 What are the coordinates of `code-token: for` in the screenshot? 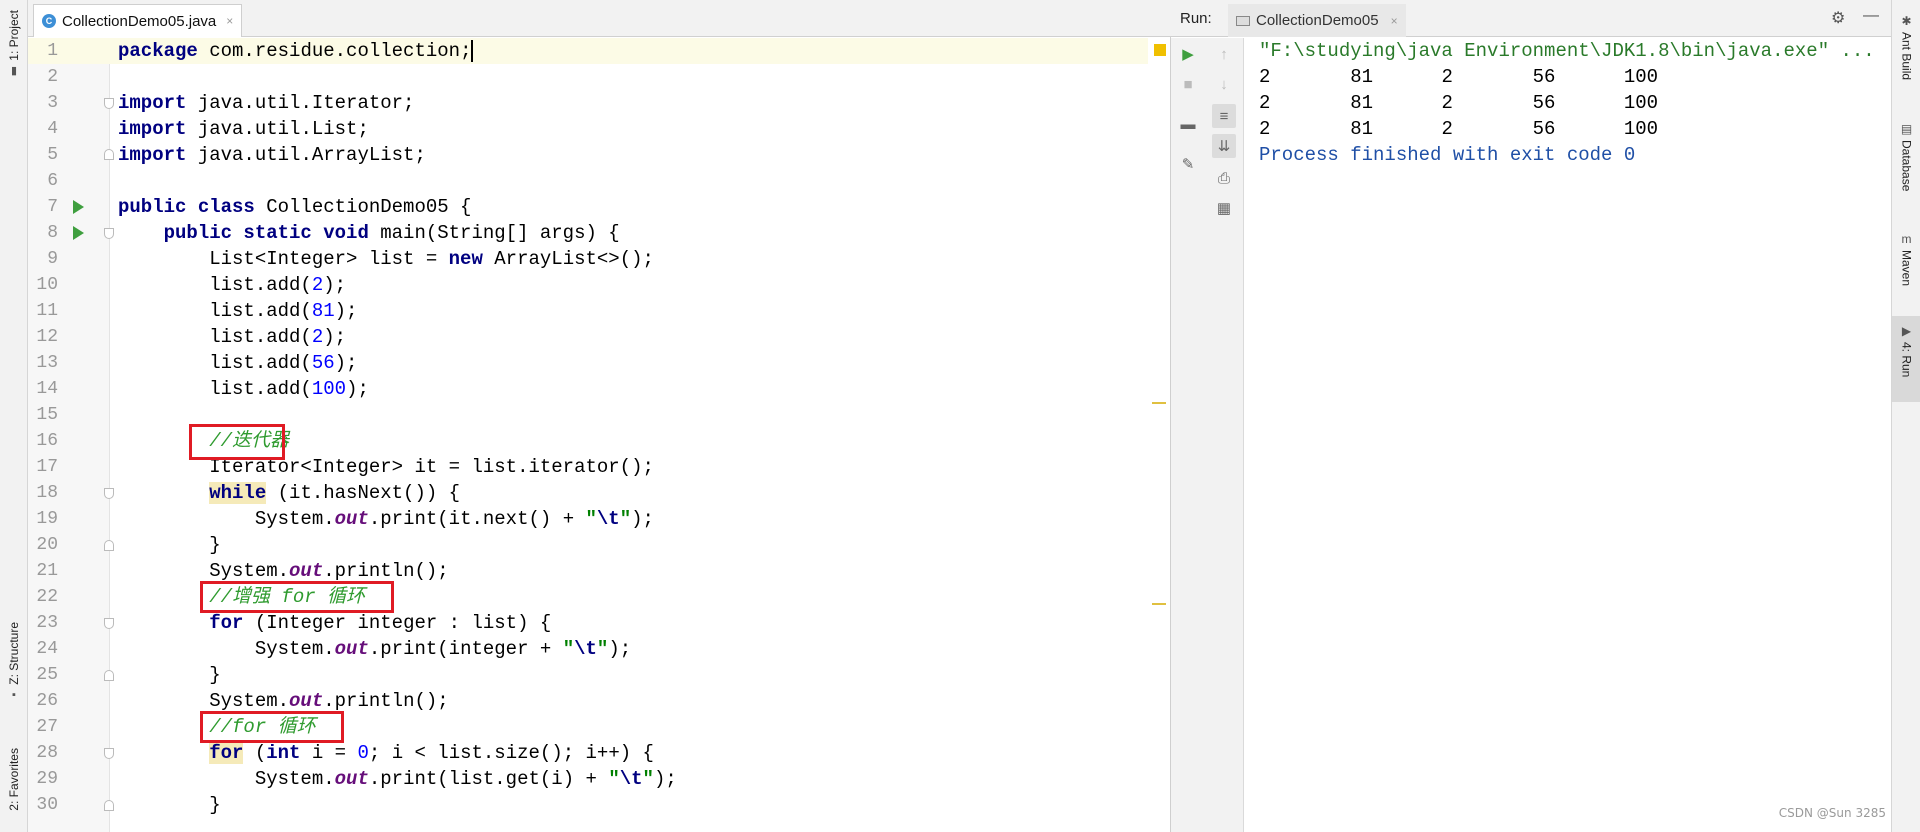 It's located at (226, 753).